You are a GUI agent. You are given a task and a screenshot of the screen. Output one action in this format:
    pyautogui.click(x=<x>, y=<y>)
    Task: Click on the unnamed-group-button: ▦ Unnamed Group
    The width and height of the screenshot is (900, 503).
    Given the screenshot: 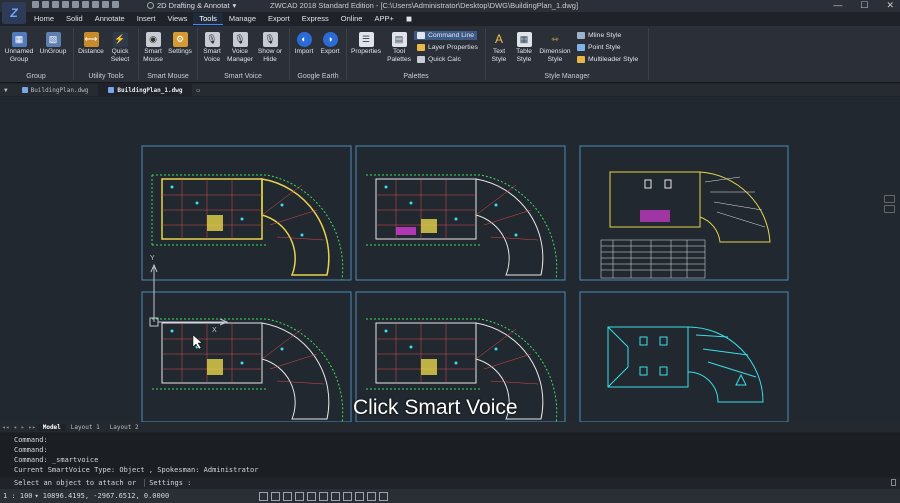 What is the action you would take?
    pyautogui.click(x=19, y=47)
    